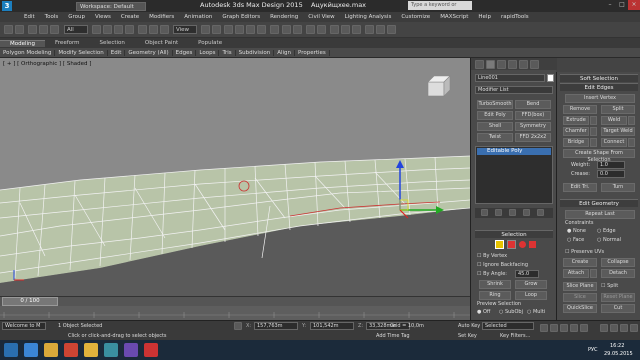 Image resolution: width=640 pixels, height=360 pixels. What do you see at coordinates (228, 29) in the screenshot?
I see `snap-toggle-icon` at bounding box center [228, 29].